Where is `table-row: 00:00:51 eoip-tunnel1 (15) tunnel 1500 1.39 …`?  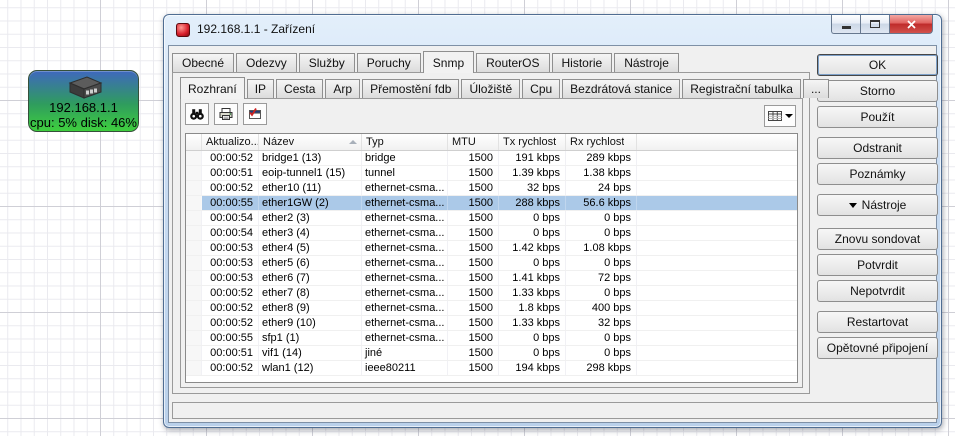
table-row: 00:00:51 eoip-tunnel1 (15) tunnel 1500 1.39 … is located at coordinates (491, 173).